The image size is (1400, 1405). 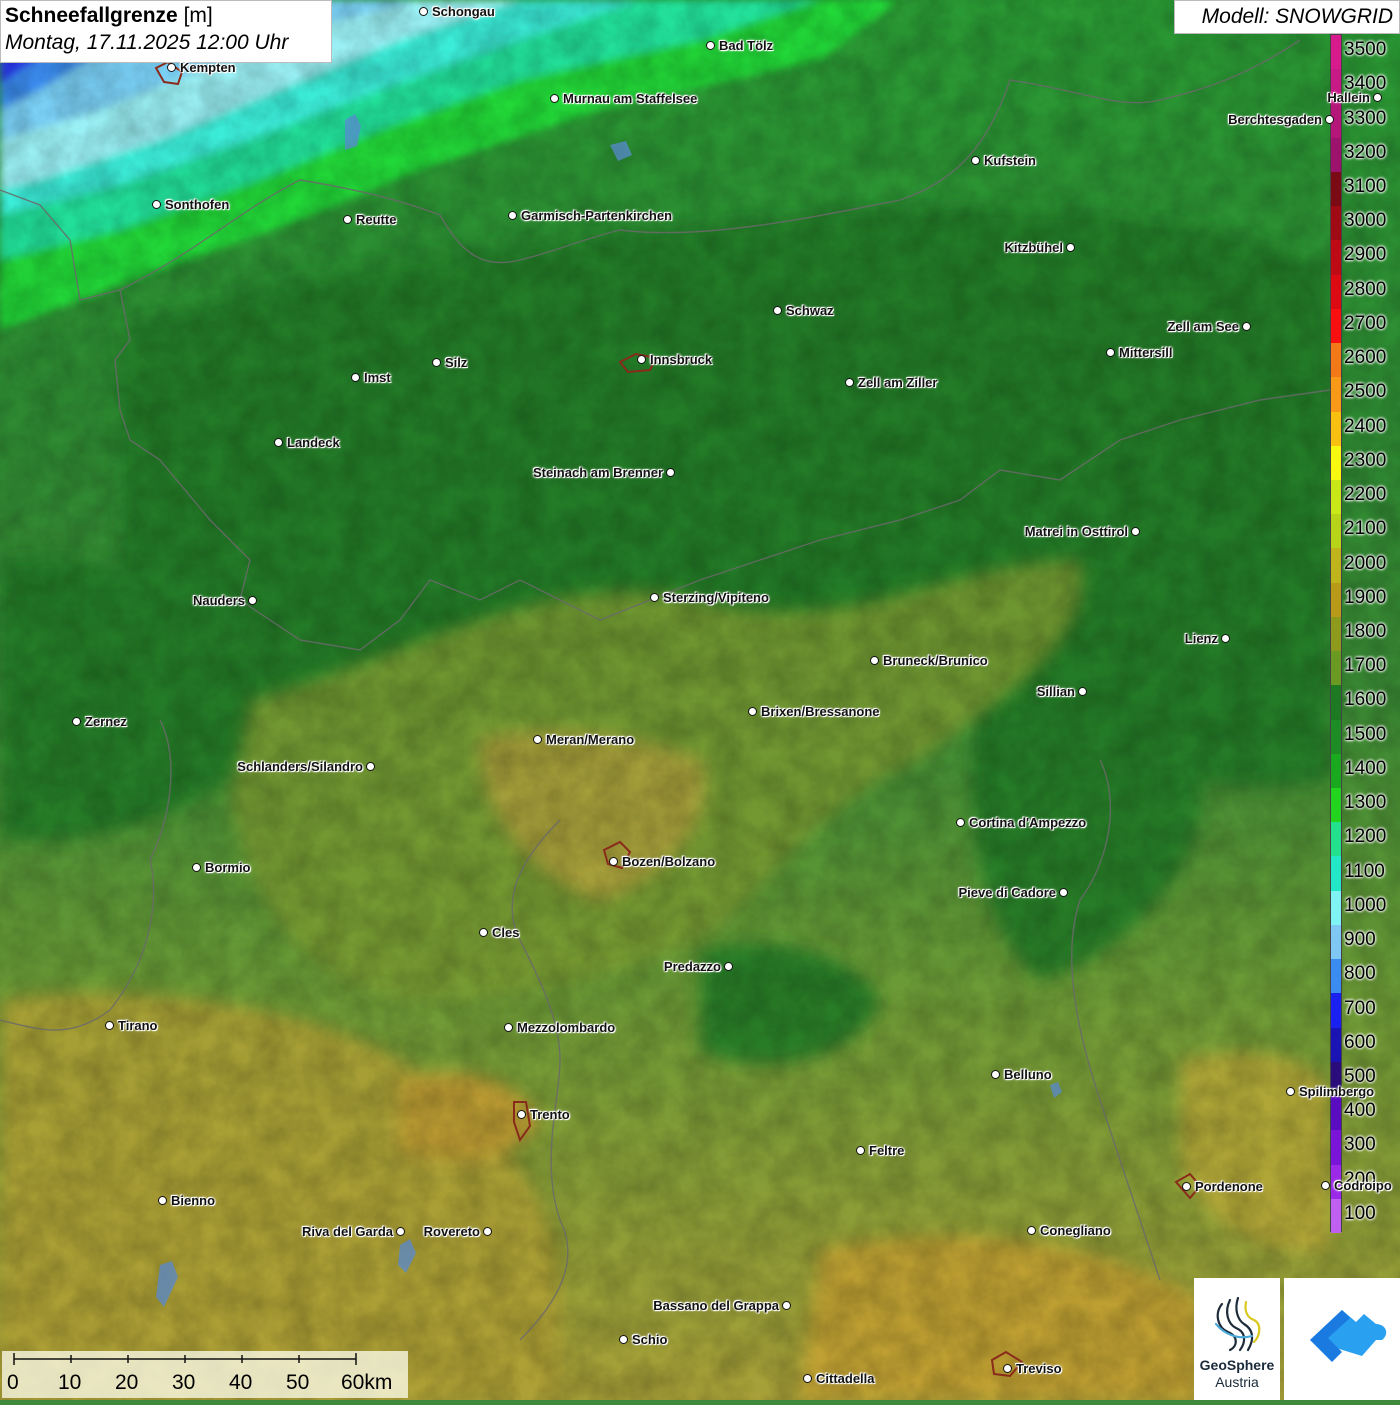 I want to click on legend-label: 3100, so click(x=1365, y=187).